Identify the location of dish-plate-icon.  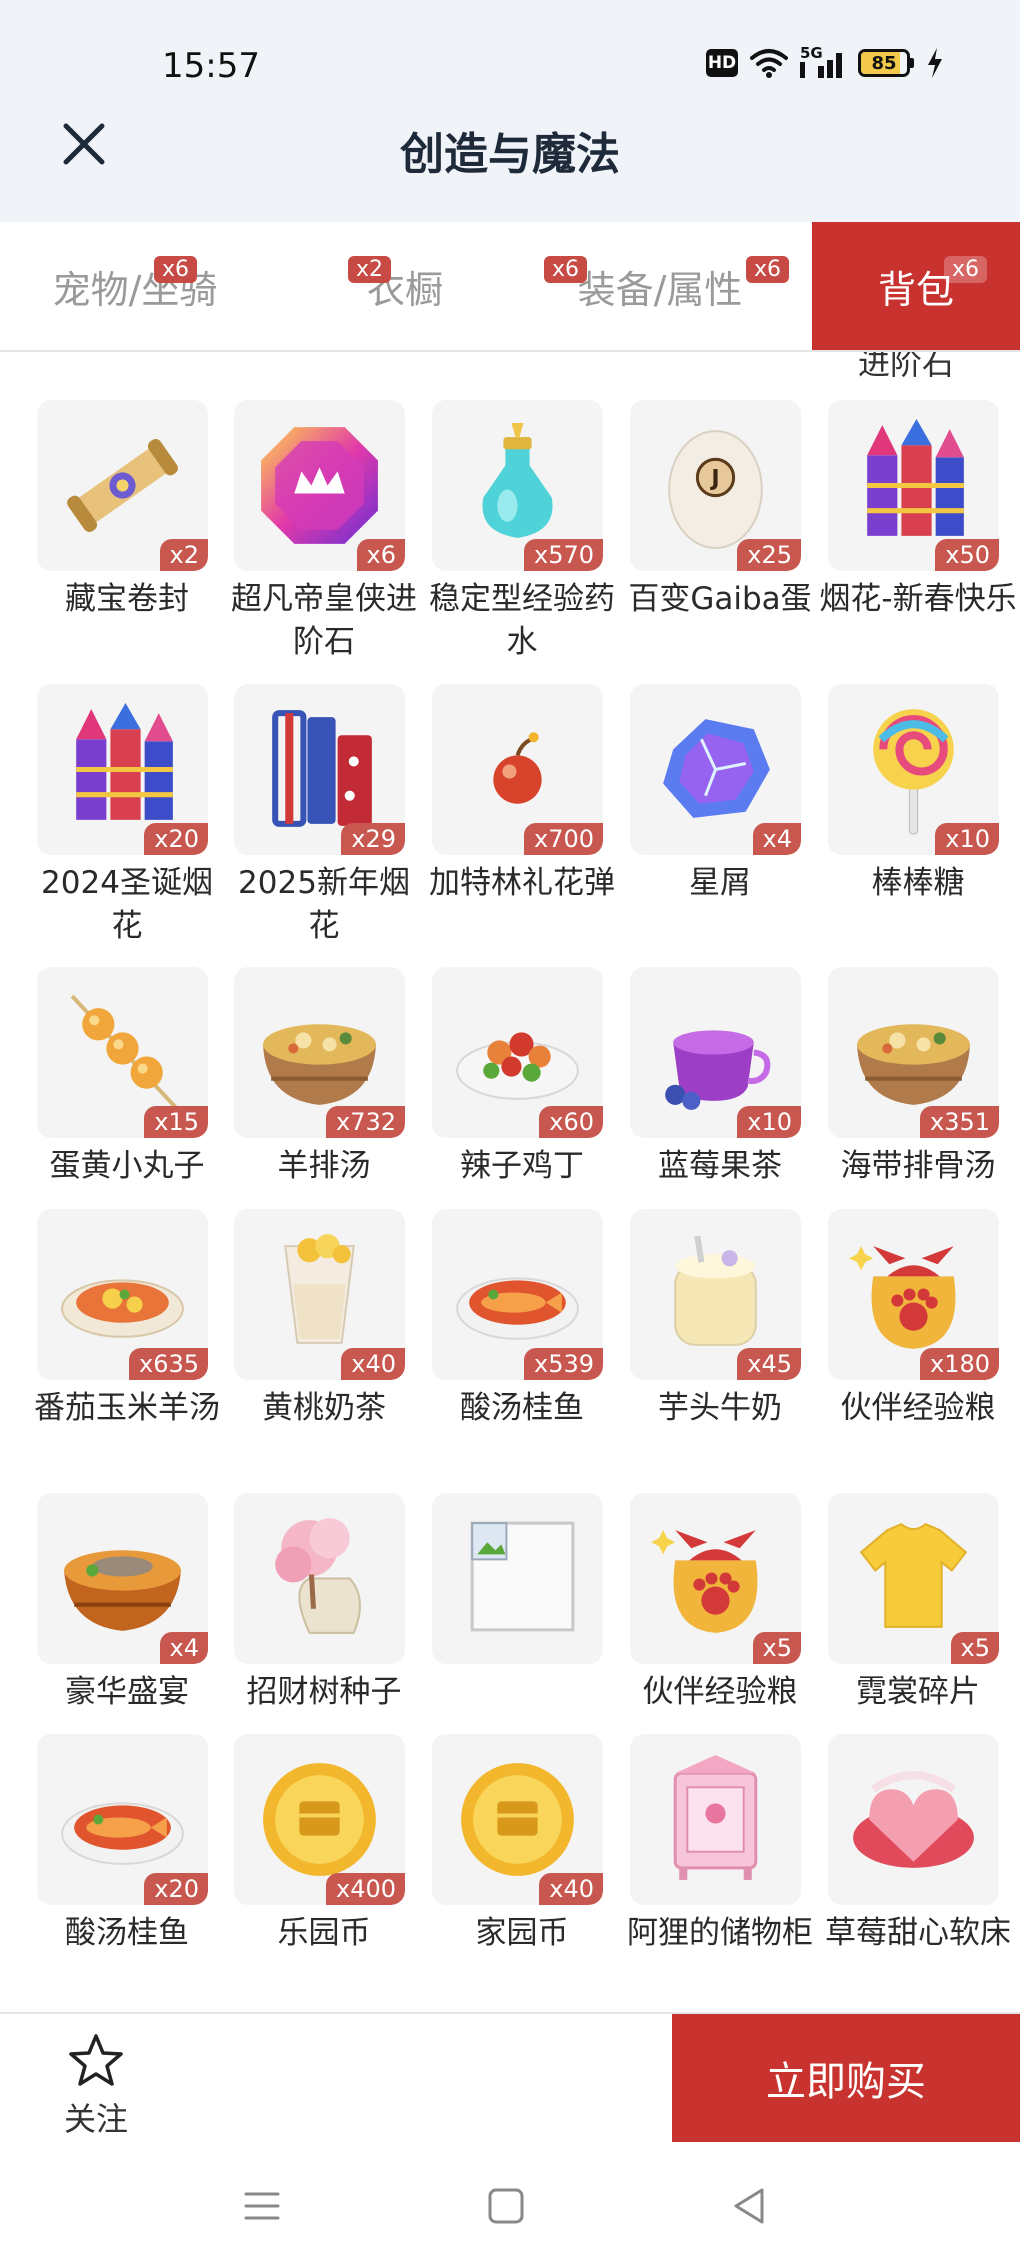
(517, 1066).